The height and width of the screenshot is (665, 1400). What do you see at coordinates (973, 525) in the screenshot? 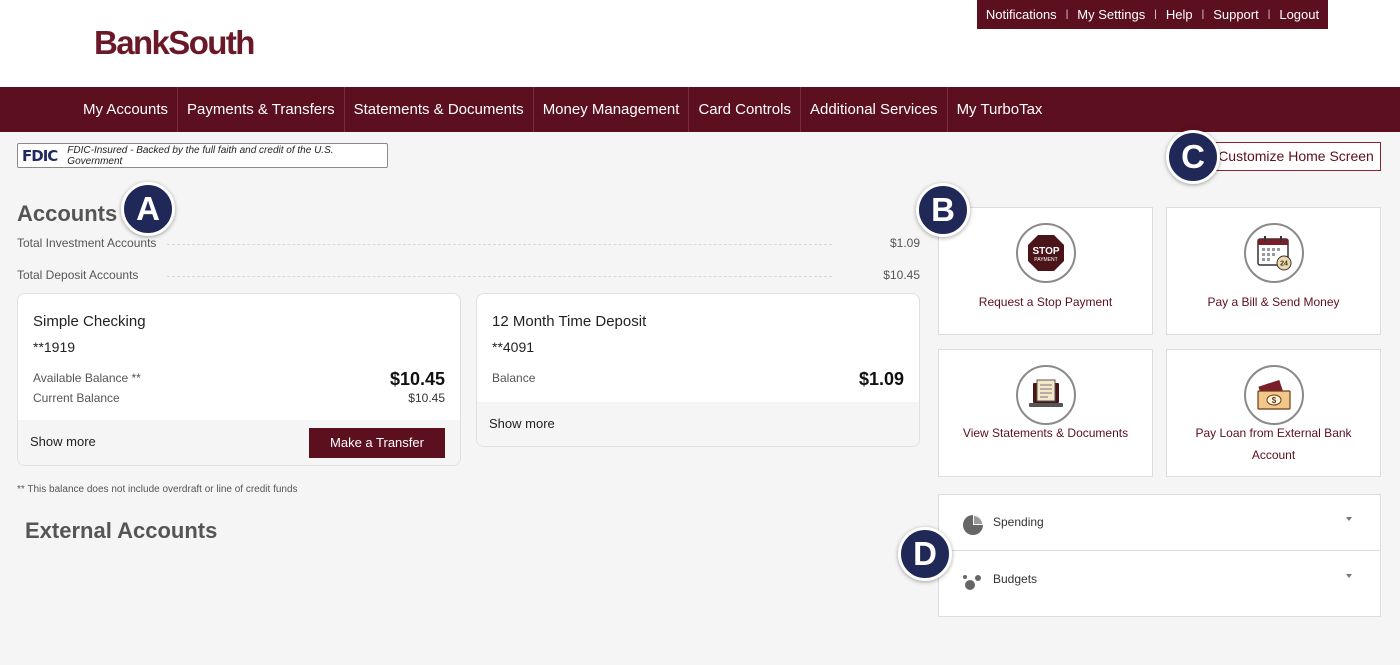
I see `pie-chart-icon` at bounding box center [973, 525].